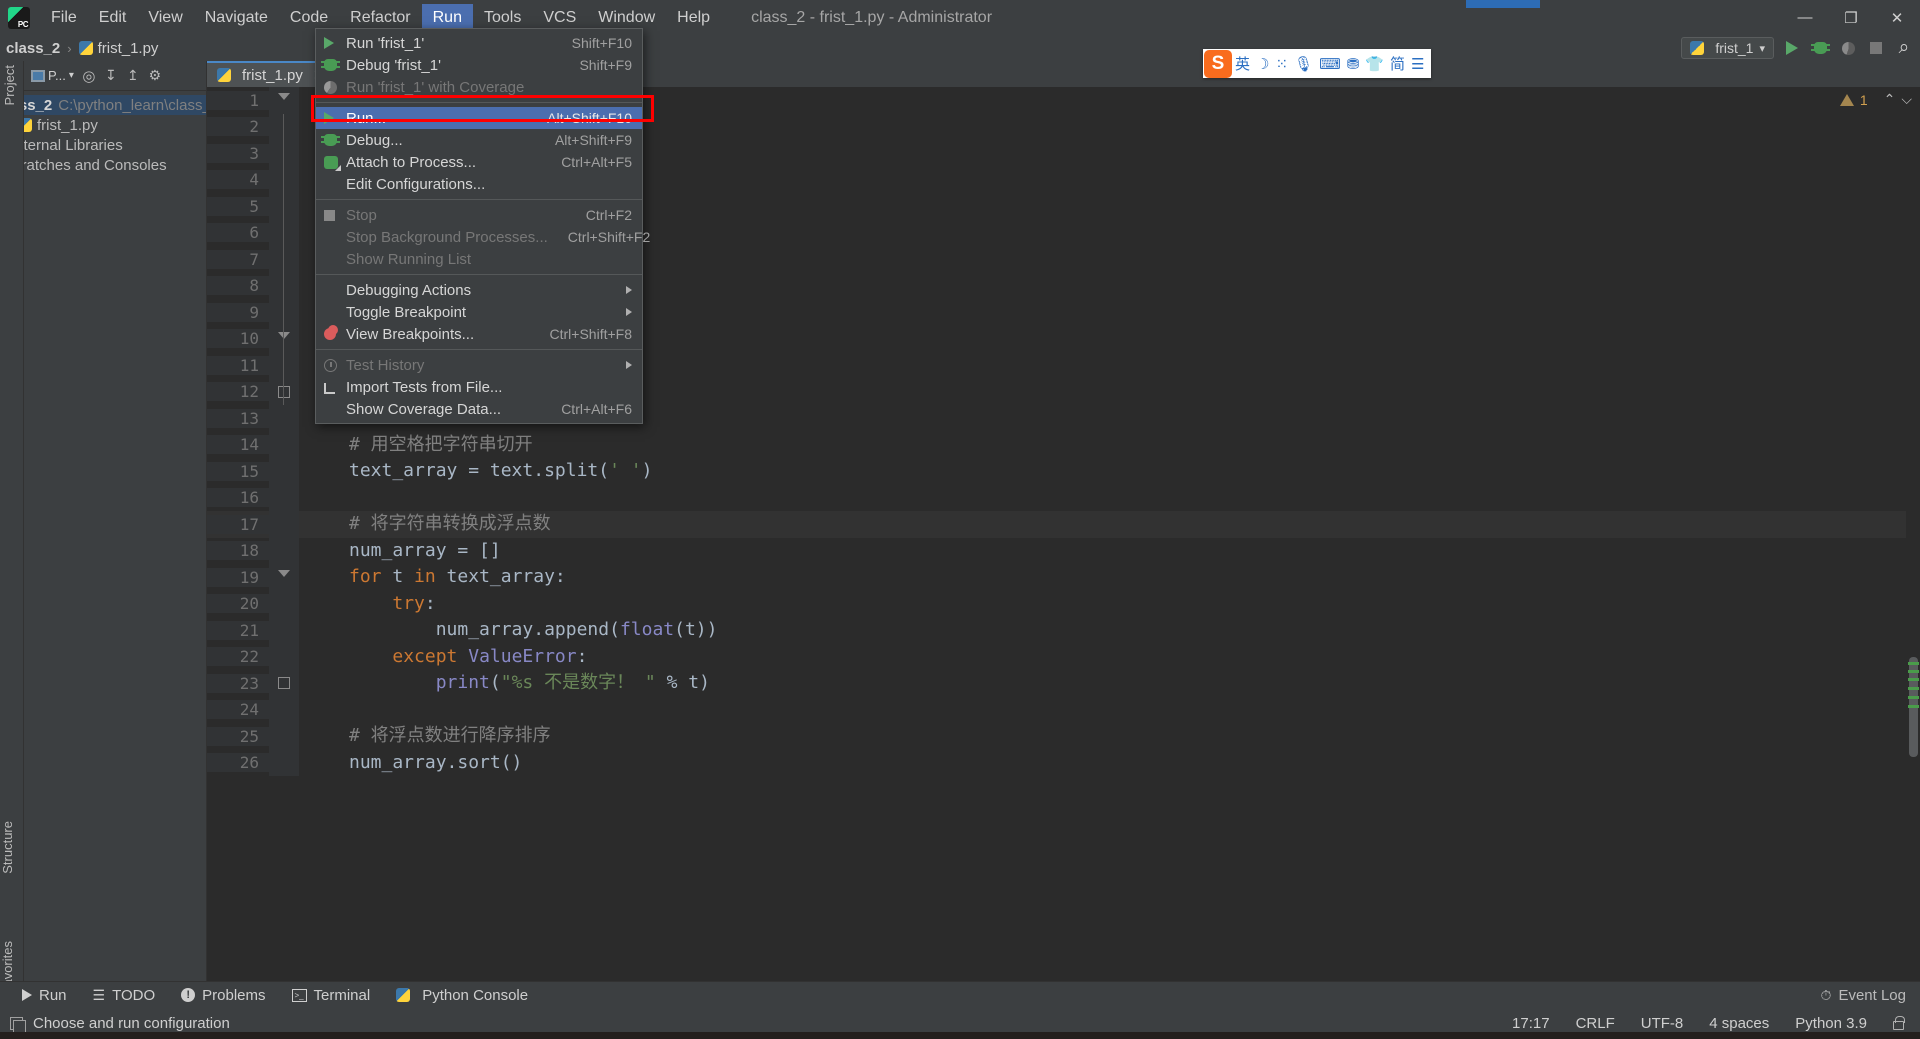  I want to click on ime-language-icon: 英, so click(1242, 63).